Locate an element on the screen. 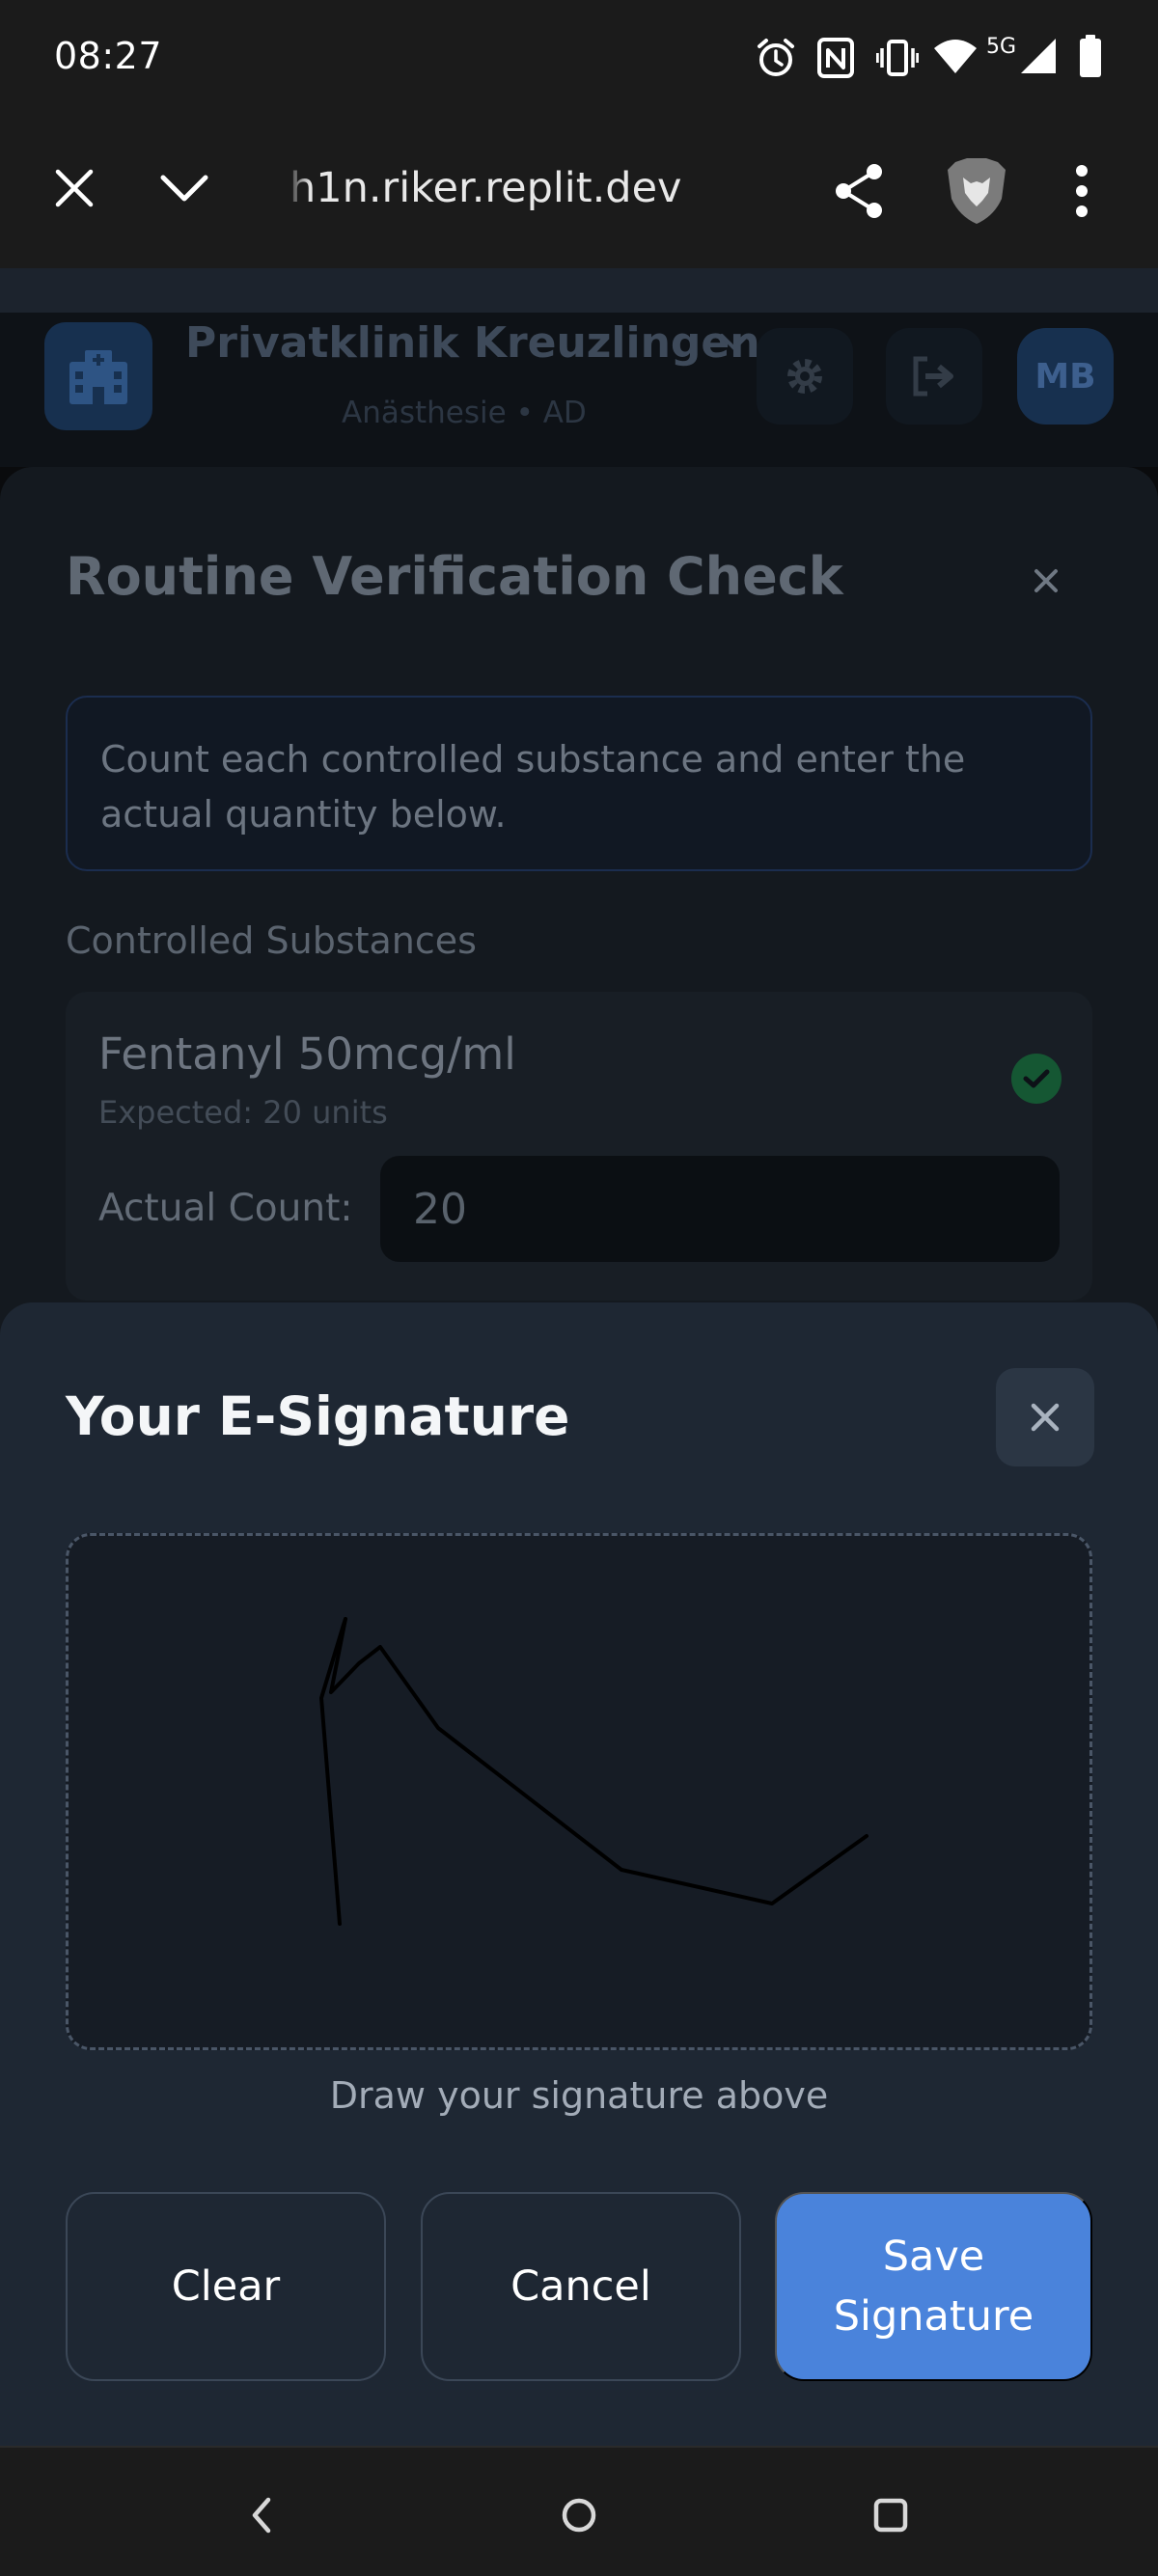 This screenshot has width=1158, height=2576. clear-button: Clear is located at coordinates (226, 2286).